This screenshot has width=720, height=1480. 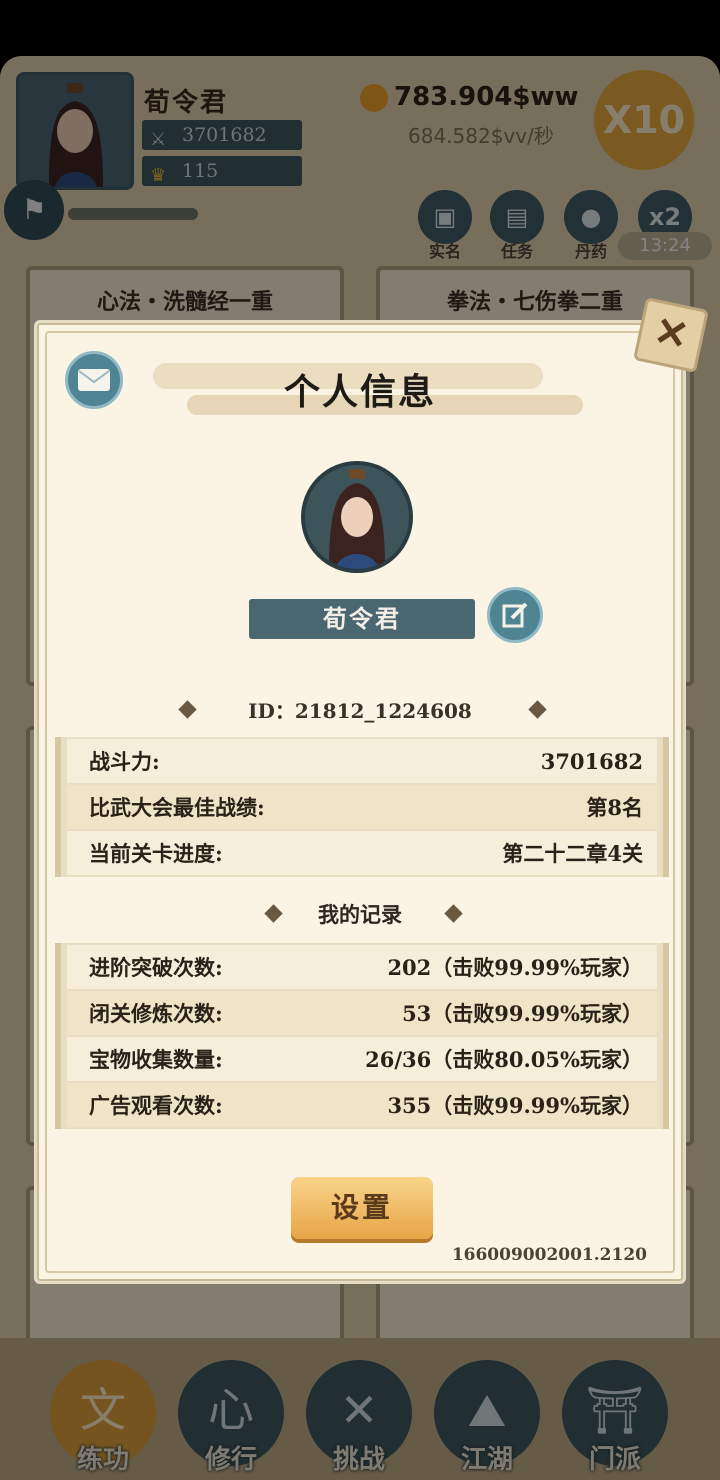 I want to click on record-value: 202（击败99.99%玩家）, so click(x=515, y=967).